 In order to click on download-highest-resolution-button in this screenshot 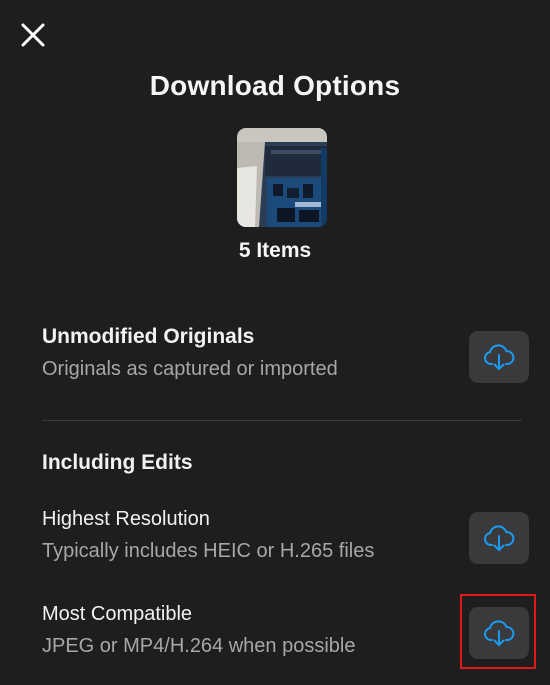, I will do `click(499, 538)`.